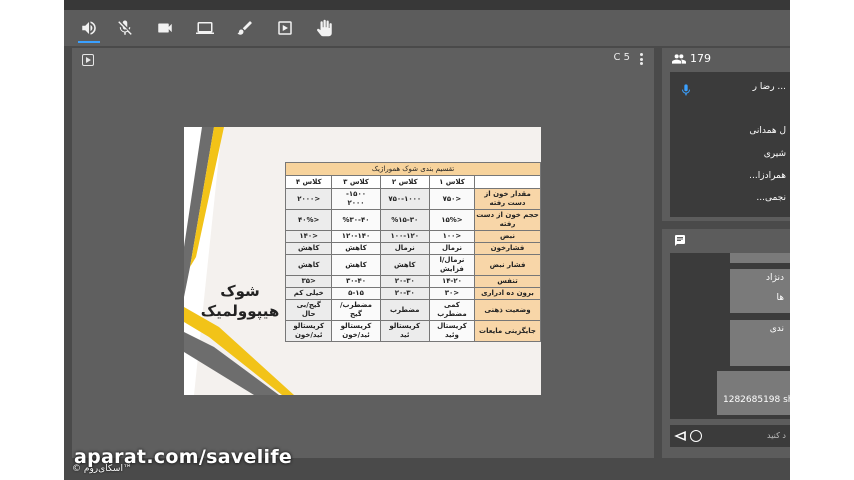 Image resolution: width=854 pixels, height=480 pixels. Describe the element at coordinates (507, 182) in the screenshot. I see `table-corner` at that location.